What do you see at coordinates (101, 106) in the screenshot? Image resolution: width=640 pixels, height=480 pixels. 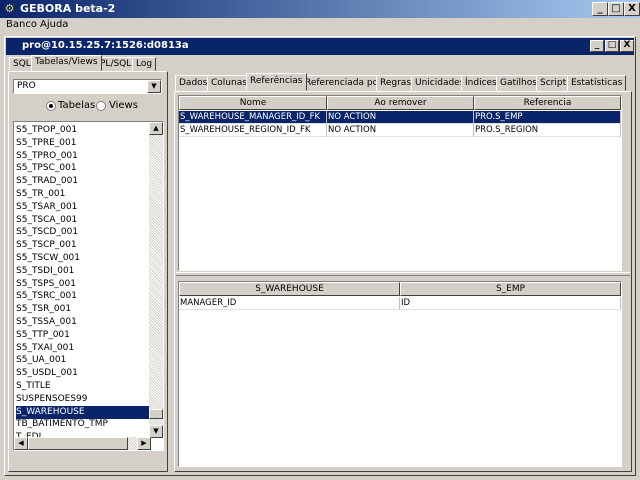 I see `radio-views` at bounding box center [101, 106].